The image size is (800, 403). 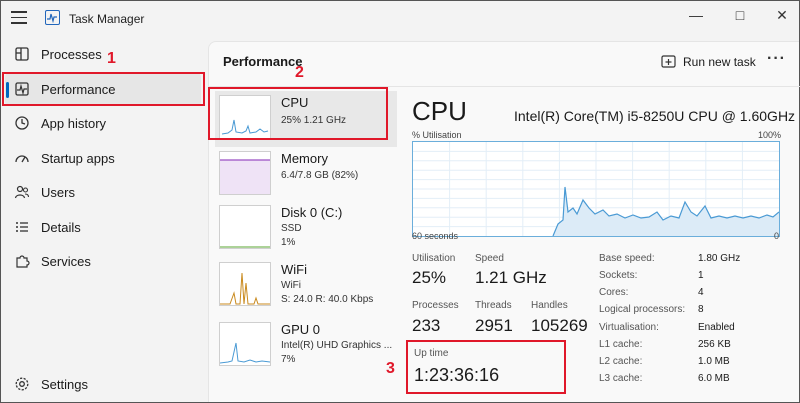 I want to click on device-item-gpu: GPU 0 Intel(R) UHD Graphics ... 7%, so click(x=306, y=346).